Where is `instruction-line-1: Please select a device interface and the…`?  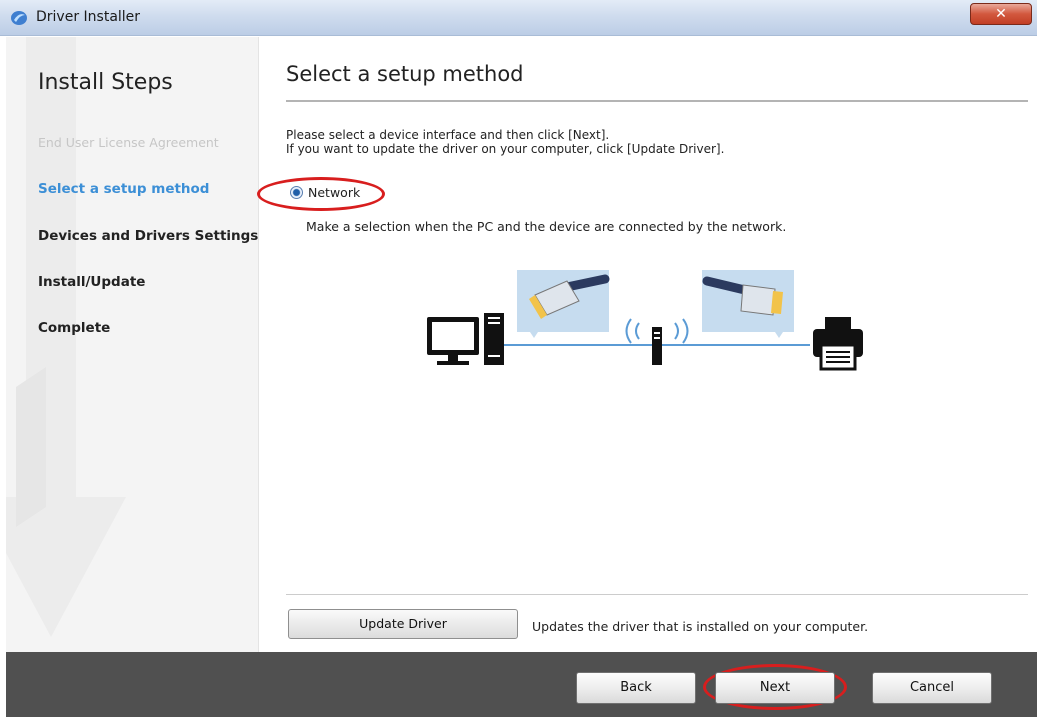 instruction-line-1: Please select a device interface and the… is located at coordinates (448, 135).